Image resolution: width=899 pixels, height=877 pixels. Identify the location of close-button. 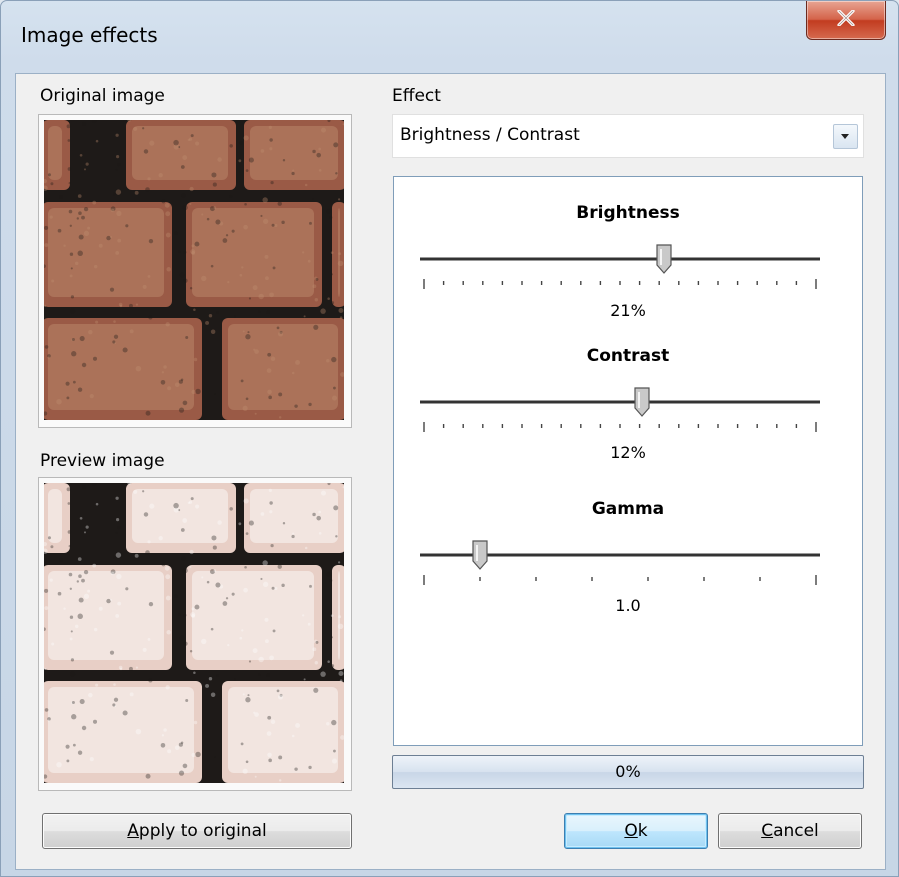
(846, 20).